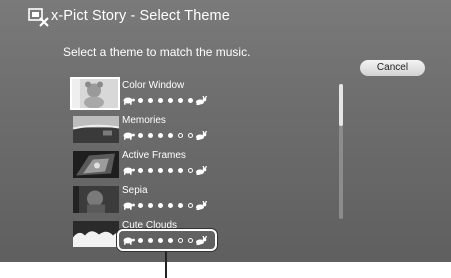 Image resolution: width=451 pixels, height=278 pixels. What do you see at coordinates (140, 16) in the screenshot?
I see `page-title: x-Pict Story - Select Theme` at bounding box center [140, 16].